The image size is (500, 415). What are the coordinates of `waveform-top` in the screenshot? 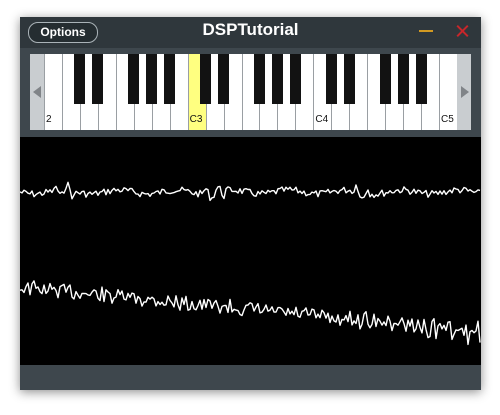 It's located at (250, 191).